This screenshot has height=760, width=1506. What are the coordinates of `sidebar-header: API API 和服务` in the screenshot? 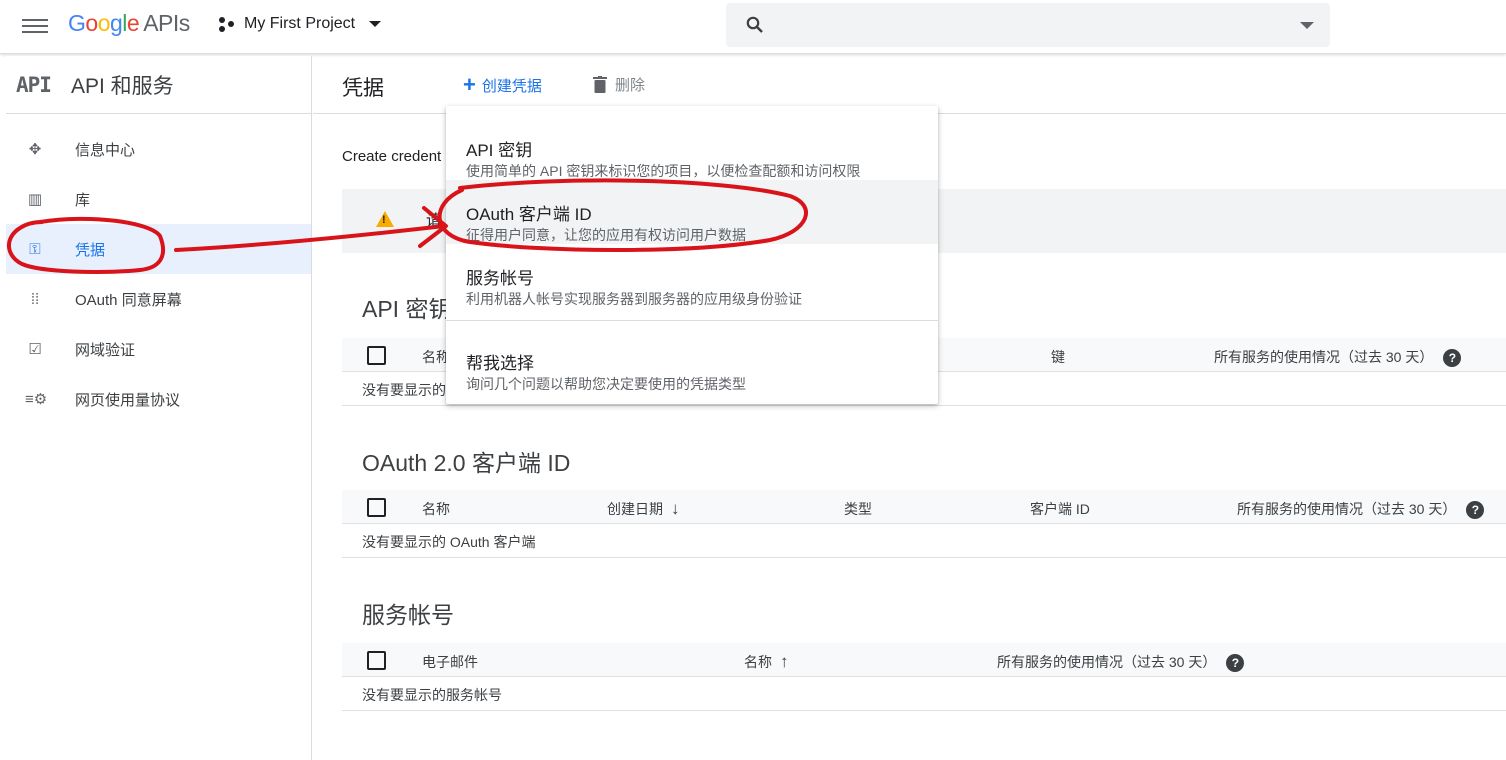 It's located at (158, 85).